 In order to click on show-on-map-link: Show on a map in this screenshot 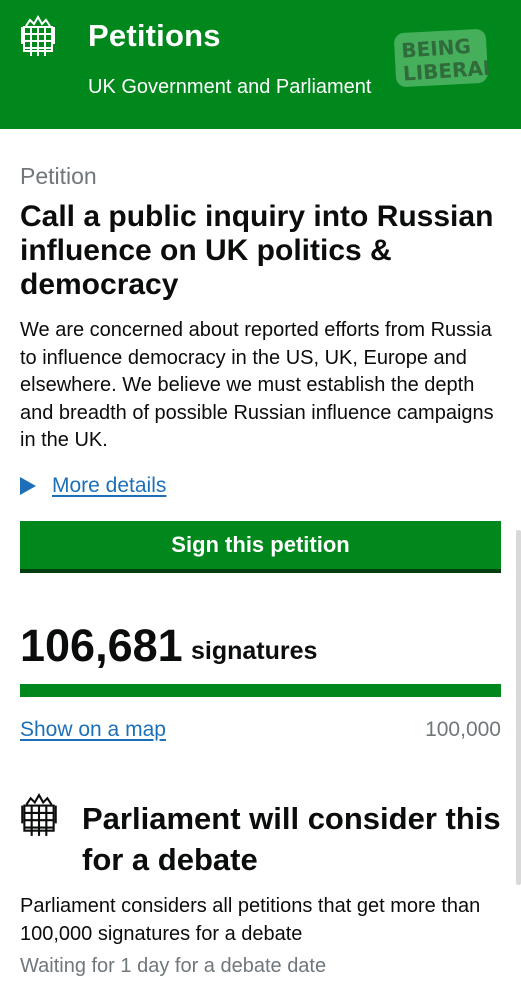, I will do `click(93, 730)`.